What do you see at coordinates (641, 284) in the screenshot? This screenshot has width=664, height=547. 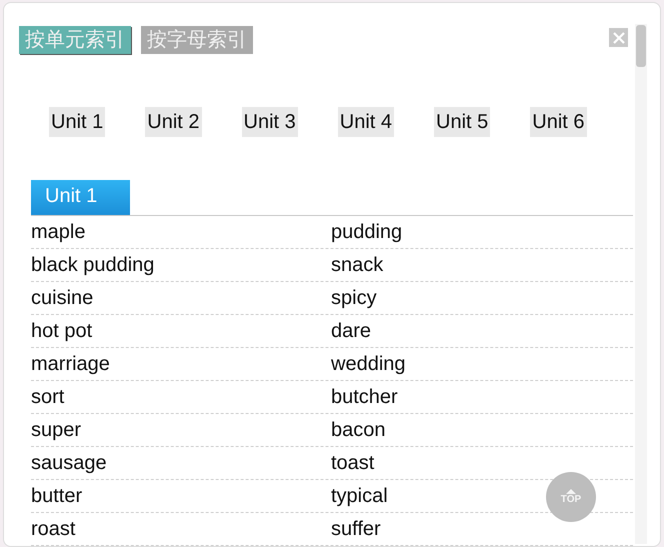 I see `scrollbar` at bounding box center [641, 284].